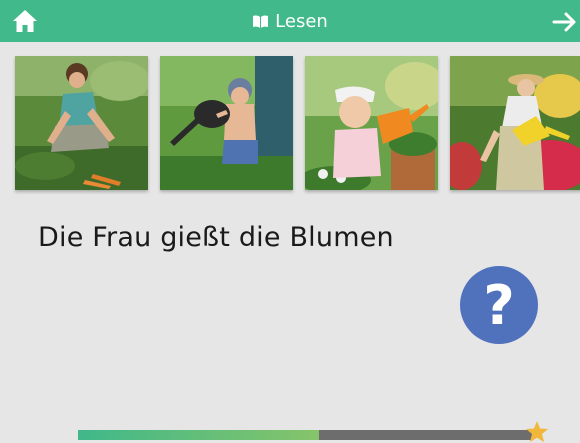 This screenshot has width=580, height=443. I want to click on help-button: ?, so click(499, 305).